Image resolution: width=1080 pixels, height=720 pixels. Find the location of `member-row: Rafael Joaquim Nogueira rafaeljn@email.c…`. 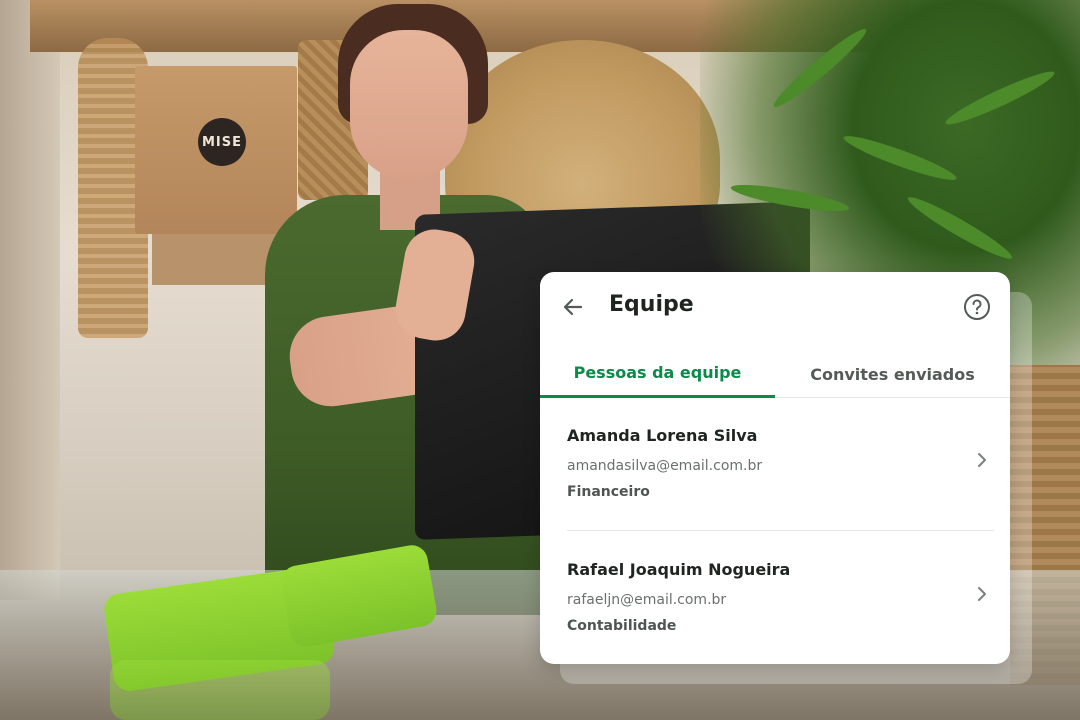

member-row: Rafael Joaquim Nogueira rafaeljn@email.c… is located at coordinates (775, 600).